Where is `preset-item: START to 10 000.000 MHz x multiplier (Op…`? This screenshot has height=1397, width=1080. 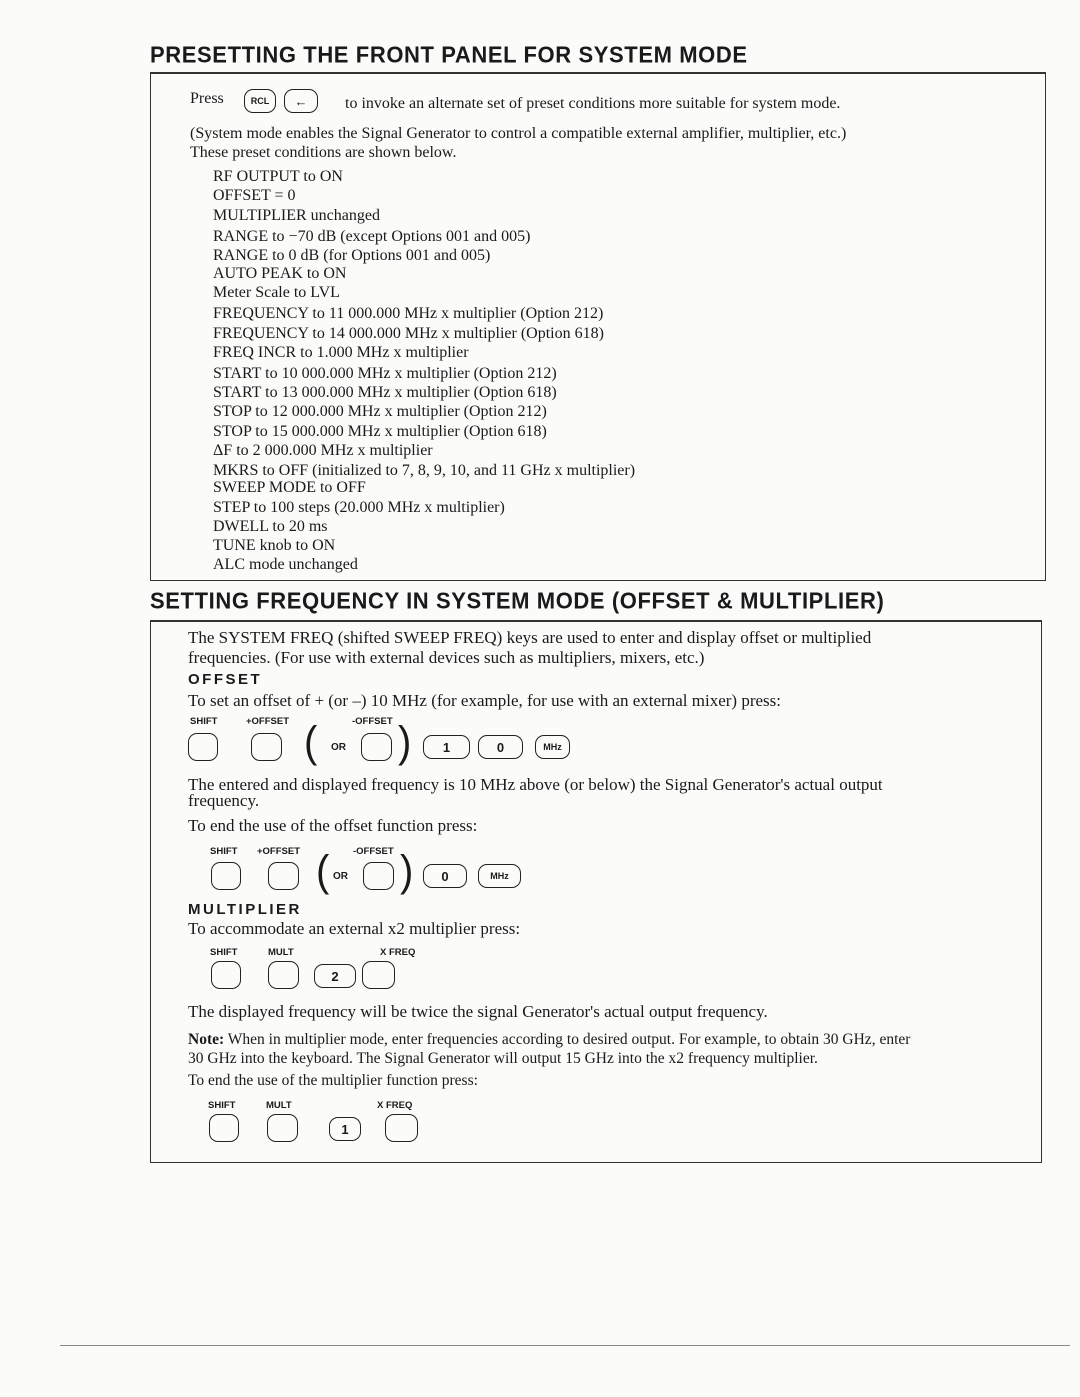
preset-item: START to 10 000.000 MHz x multiplier (Op… is located at coordinates (385, 373).